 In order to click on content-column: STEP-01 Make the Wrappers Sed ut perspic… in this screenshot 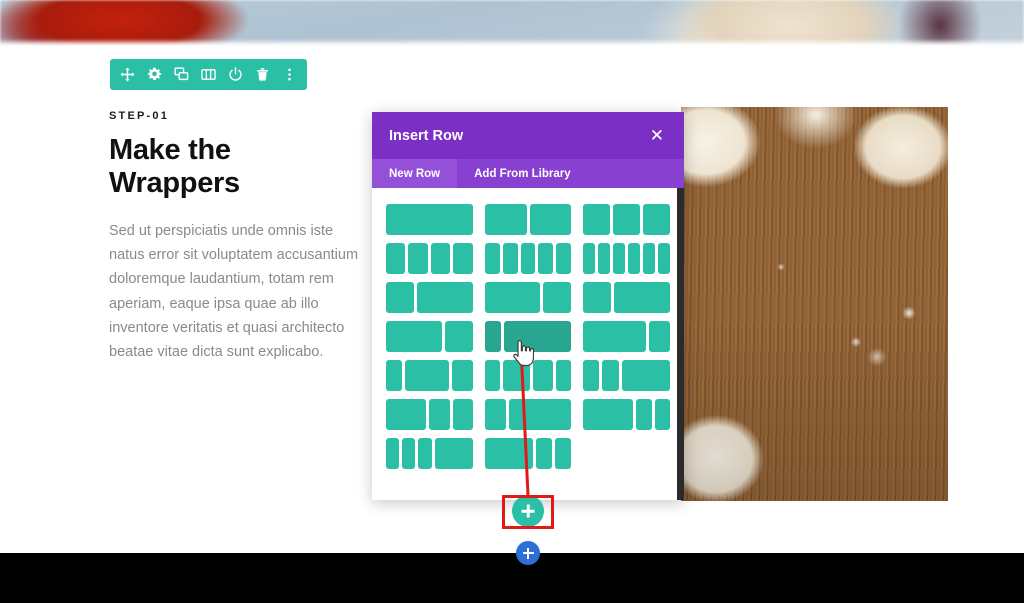, I will do `click(236, 237)`.